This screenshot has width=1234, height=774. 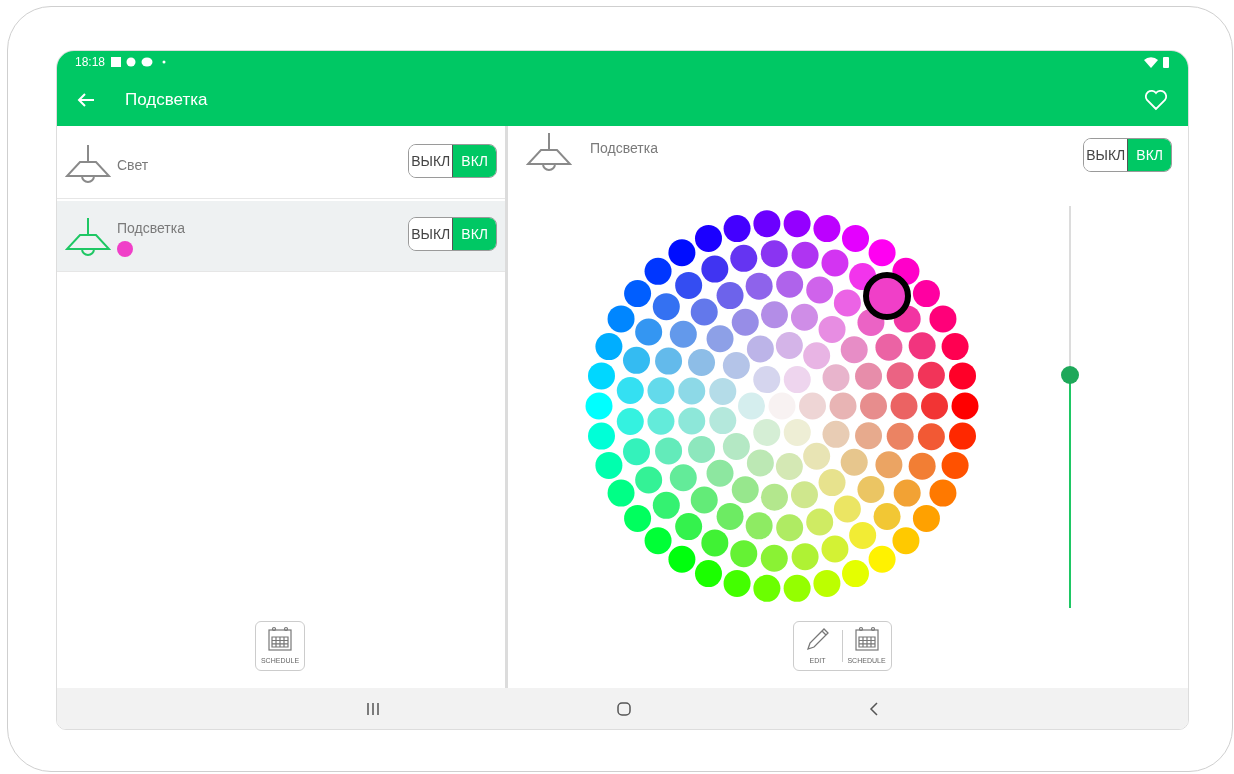 I want to click on slider-thumb, so click(x=1070, y=374).